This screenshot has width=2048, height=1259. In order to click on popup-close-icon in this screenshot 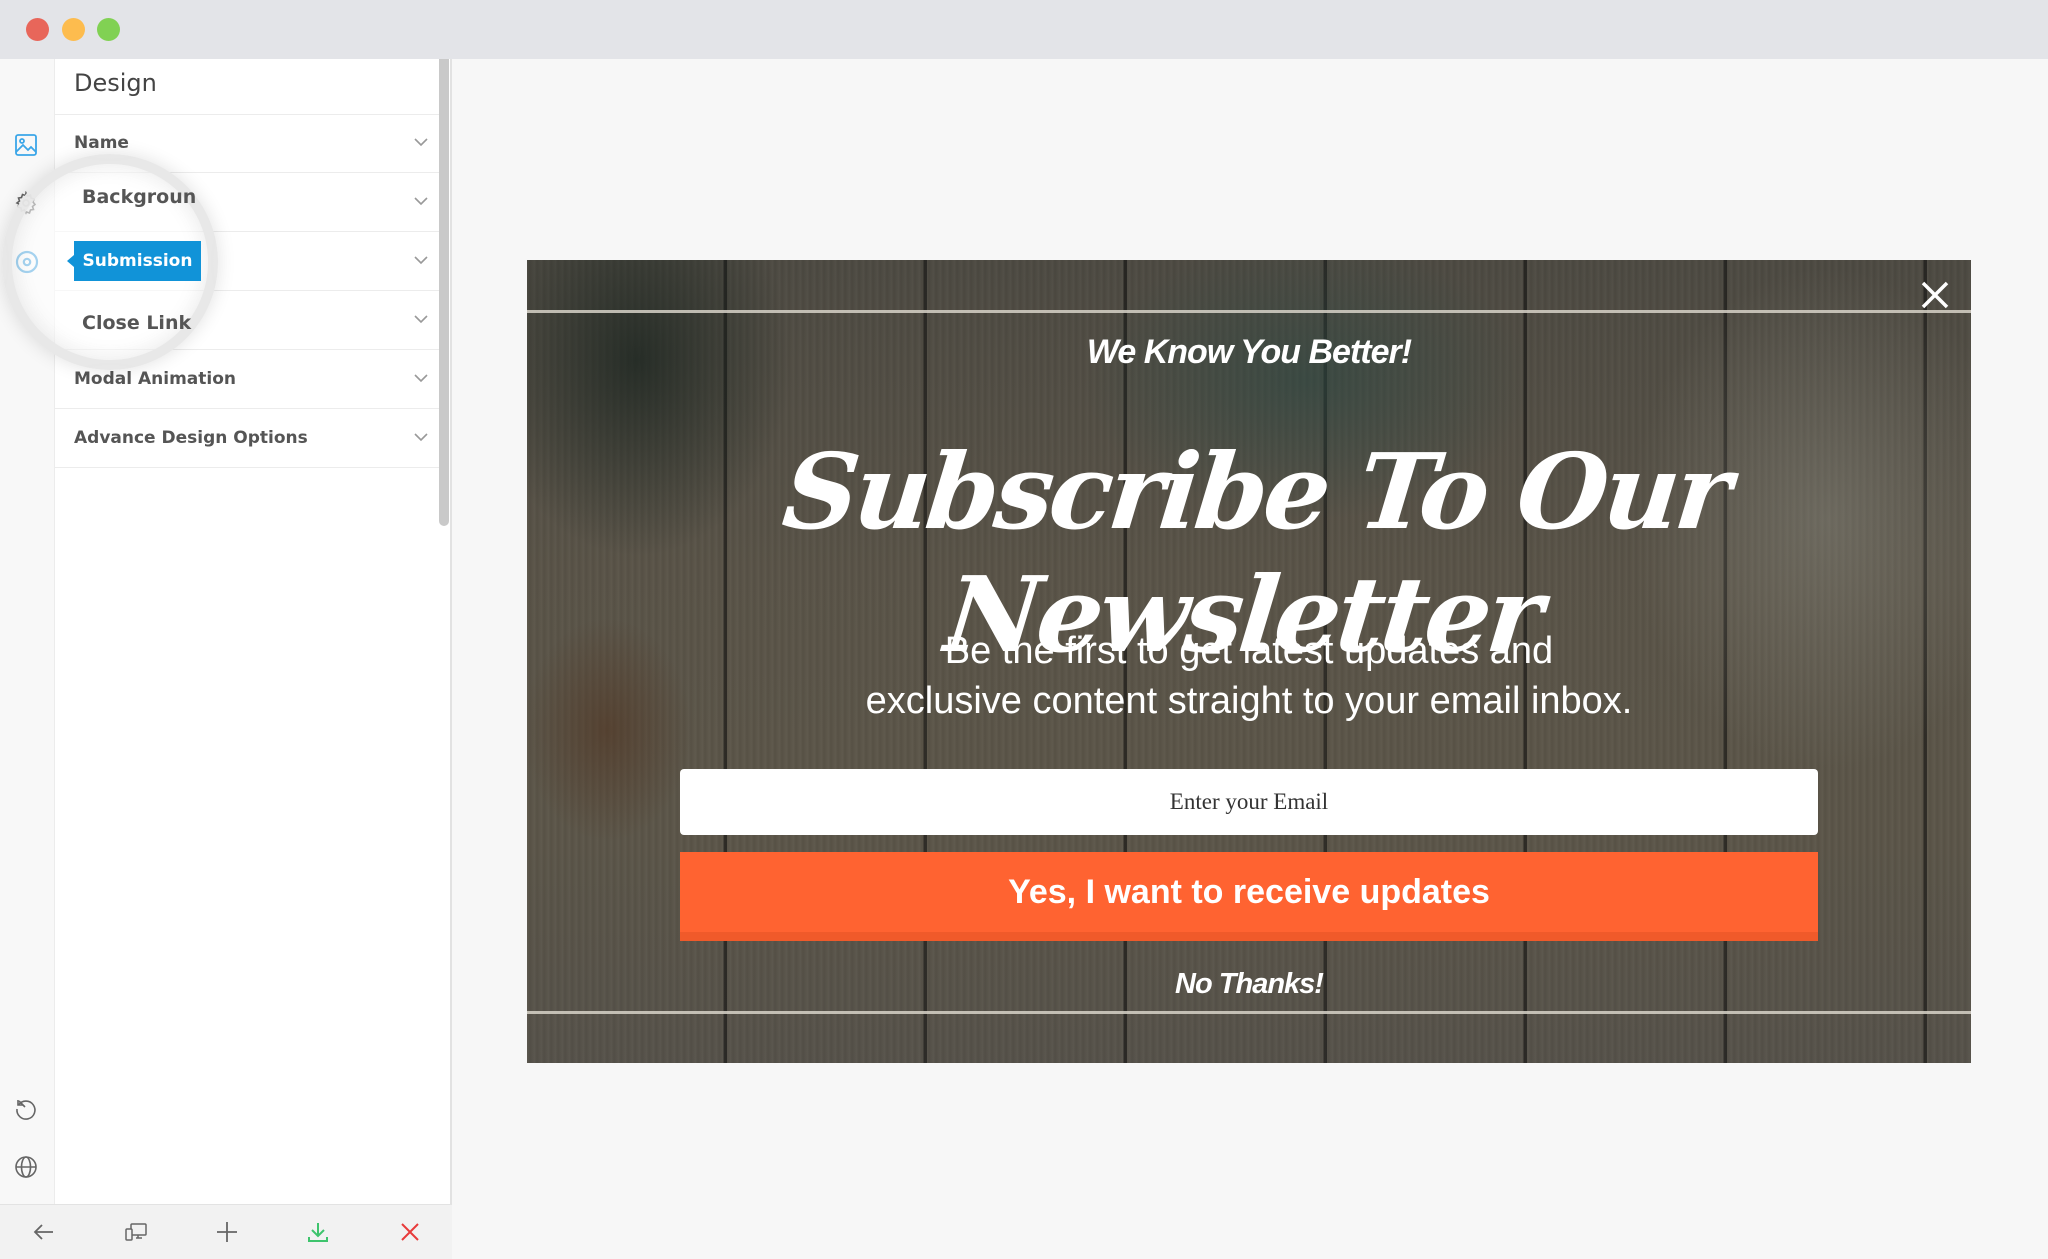, I will do `click(1935, 295)`.